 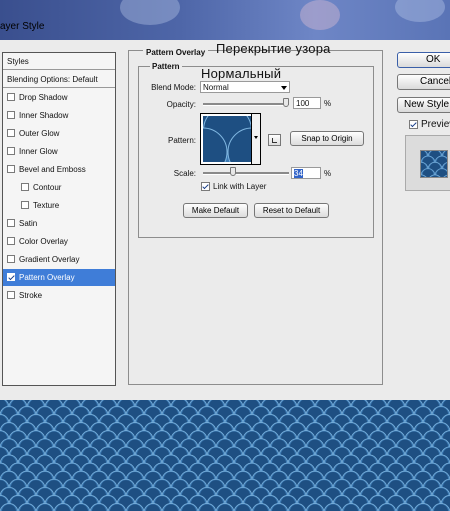 I want to click on style-item-label: Color Overlay, so click(x=43, y=241).